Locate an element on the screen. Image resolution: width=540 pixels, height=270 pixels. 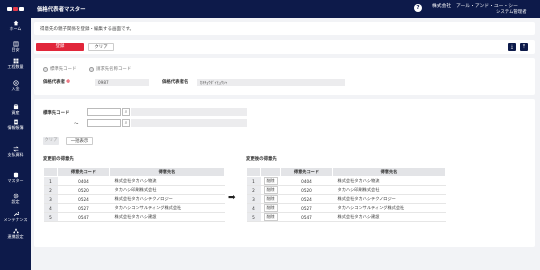
customer-code-label: 標準先コード is located at coordinates (56, 113).